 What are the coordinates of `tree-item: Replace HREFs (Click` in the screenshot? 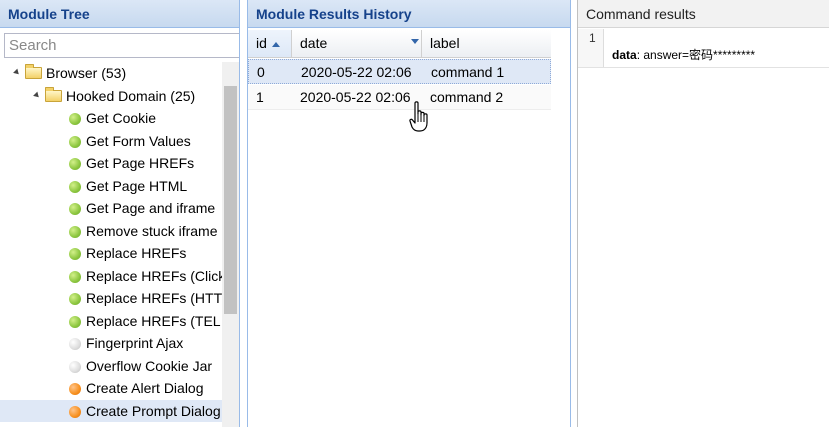 It's located at (111, 276).